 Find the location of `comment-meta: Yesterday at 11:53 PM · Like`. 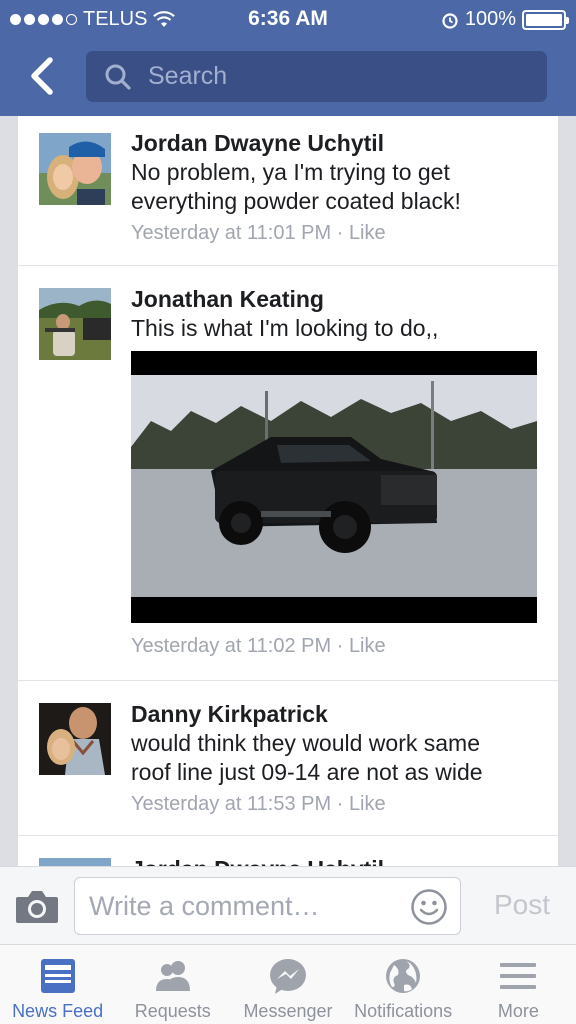

comment-meta: Yesterday at 11:53 PM · Like is located at coordinates (336, 804).